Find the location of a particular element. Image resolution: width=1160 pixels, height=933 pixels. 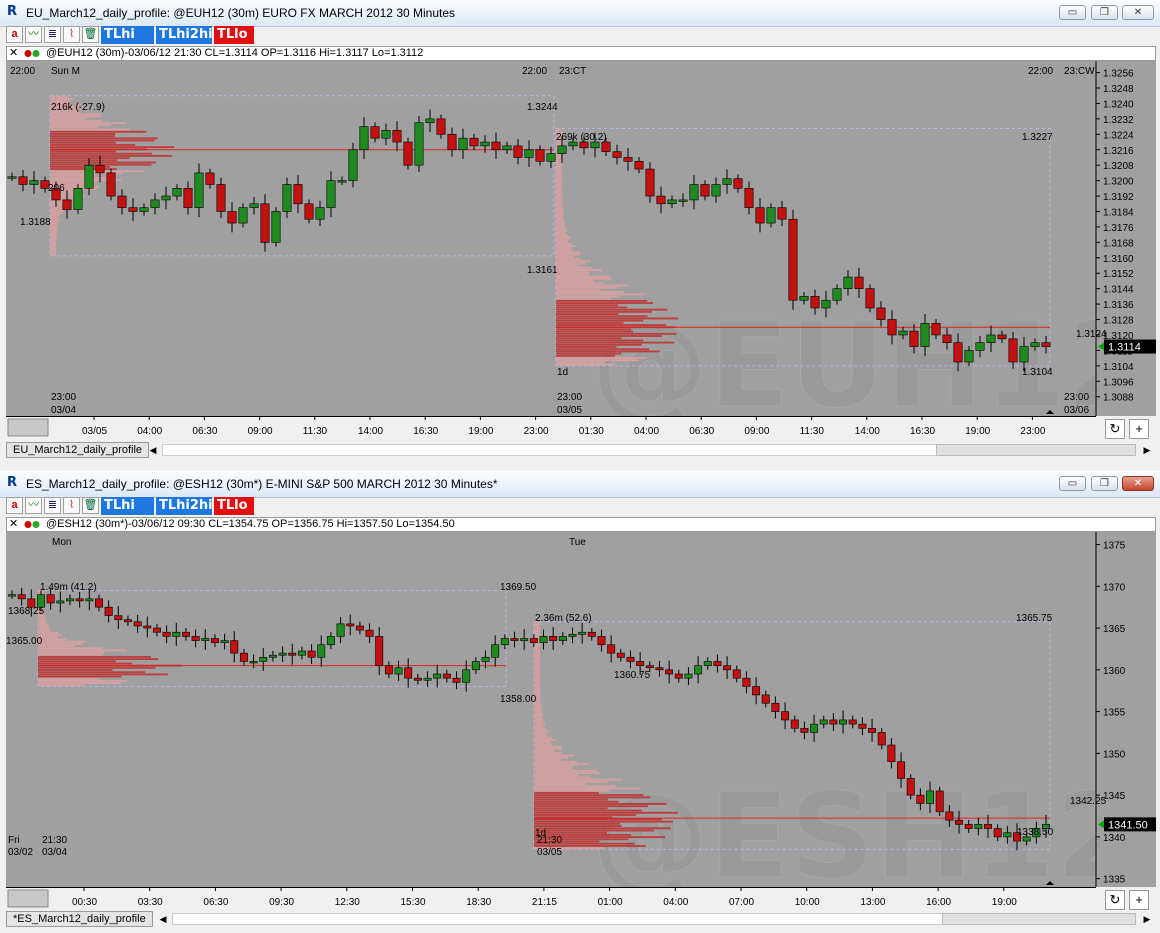

session-day-label: Mon is located at coordinates (61, 542).